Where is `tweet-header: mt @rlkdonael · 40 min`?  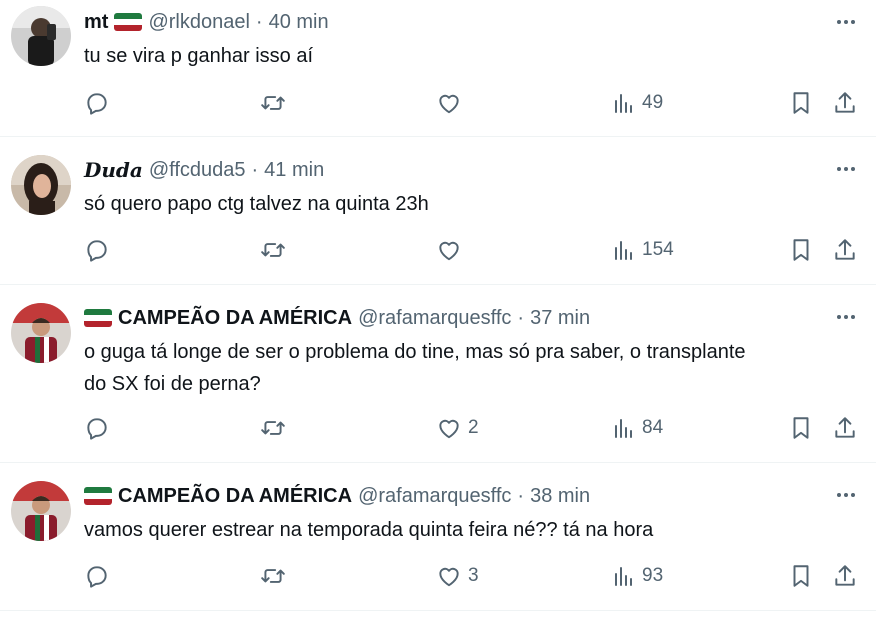 tweet-header: mt @rlkdonael · 40 min is located at coordinates (472, 22).